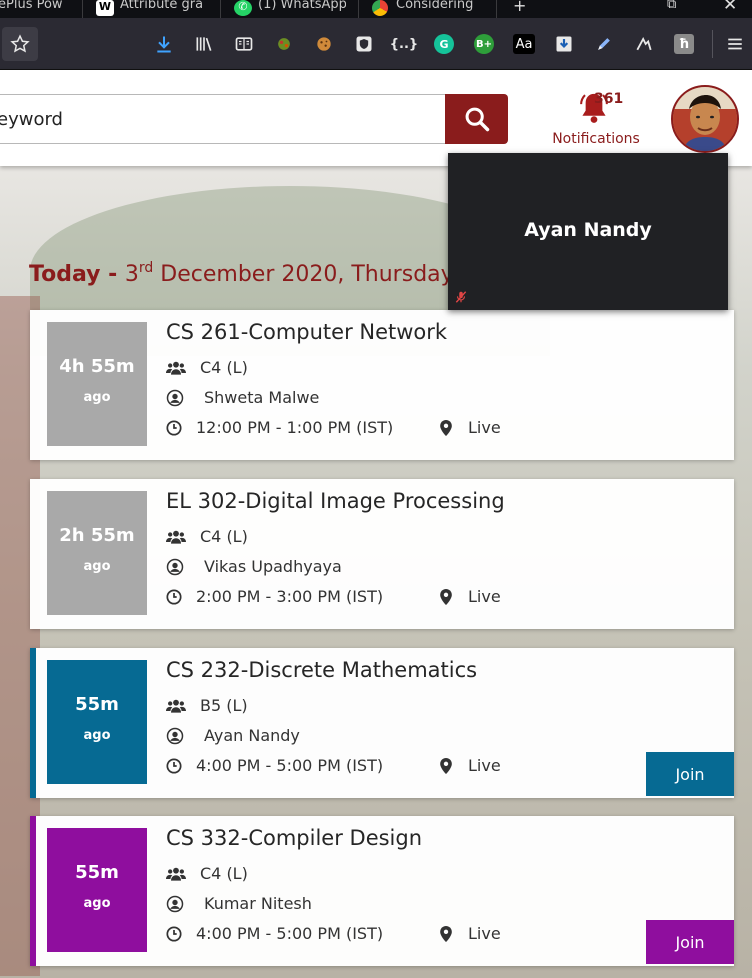 The height and width of the screenshot is (978, 752). Describe the element at coordinates (303, 274) in the screenshot. I see `date-rest: December 2020, Thursday` at that location.